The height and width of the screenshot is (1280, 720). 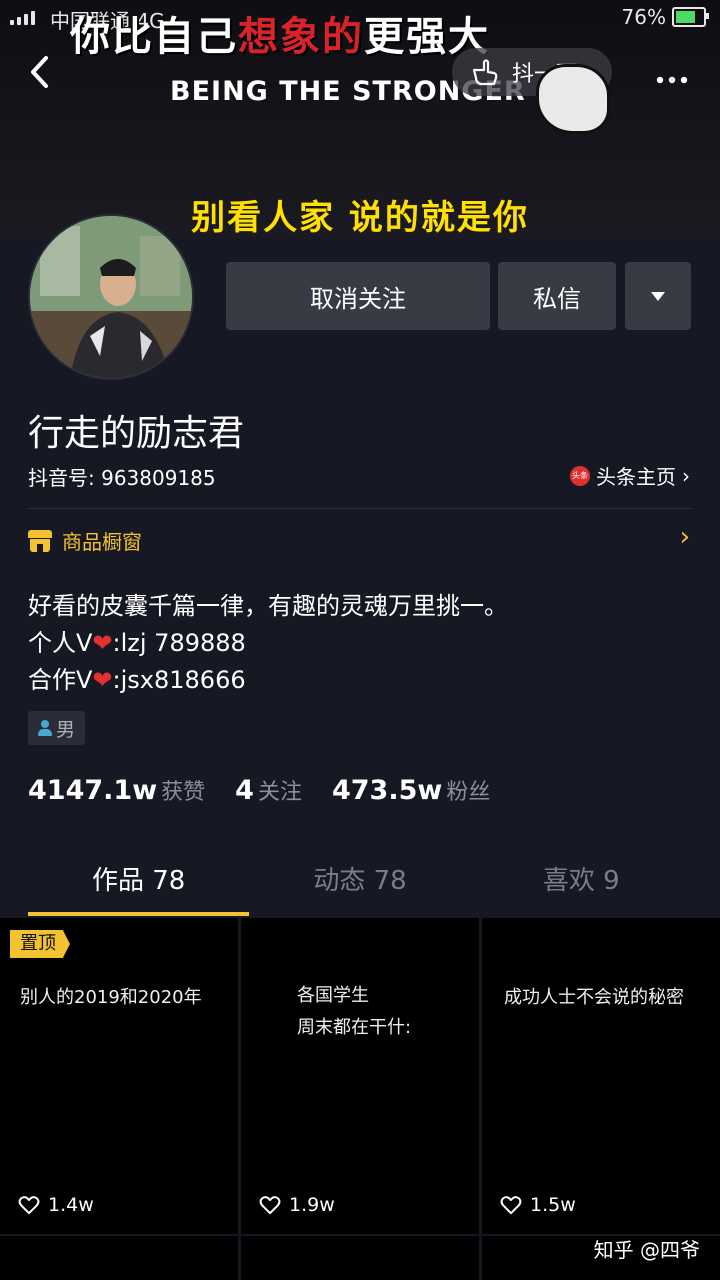 What do you see at coordinates (553, 1205) in the screenshot?
I see `video-likes-count: 1.5w` at bounding box center [553, 1205].